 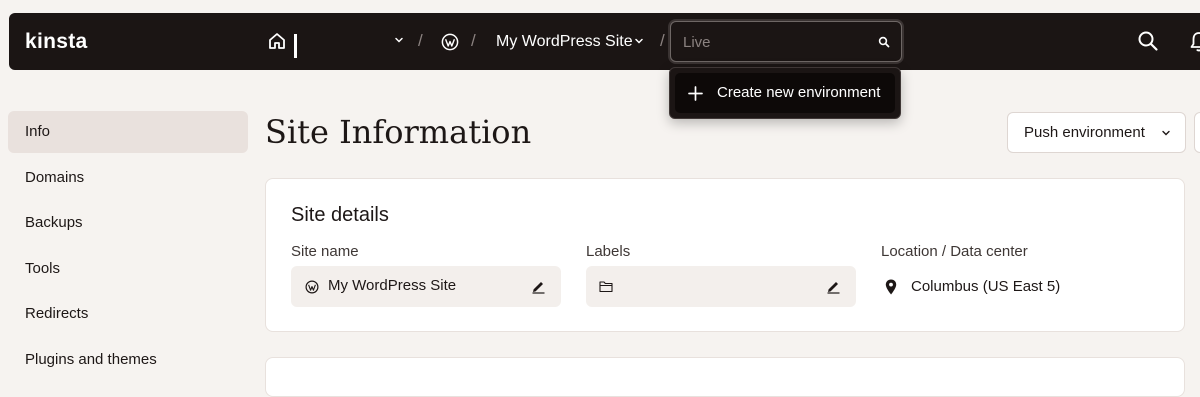 What do you see at coordinates (128, 132) in the screenshot?
I see `sidebar-item-info: Info` at bounding box center [128, 132].